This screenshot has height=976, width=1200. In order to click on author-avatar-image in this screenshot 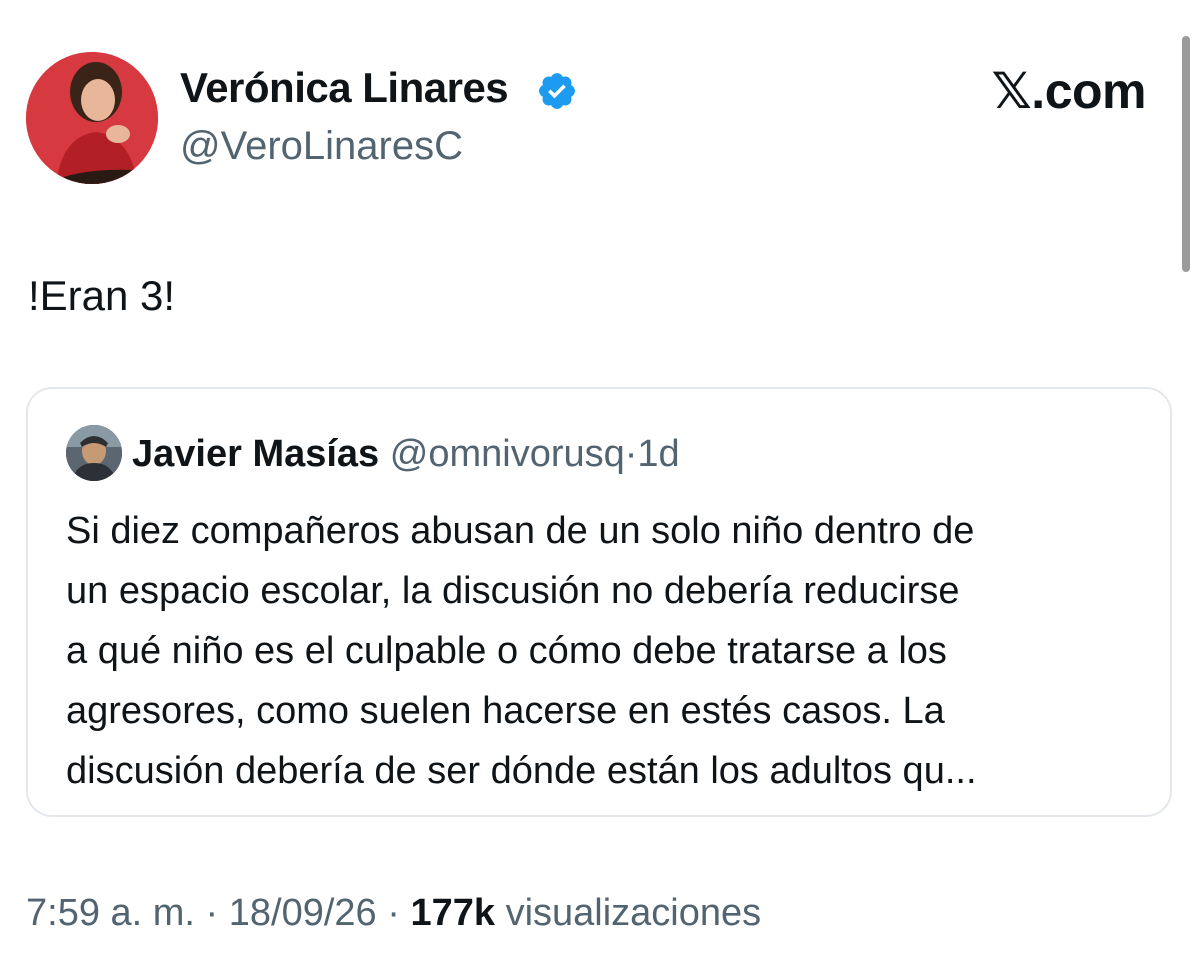, I will do `click(92, 118)`.